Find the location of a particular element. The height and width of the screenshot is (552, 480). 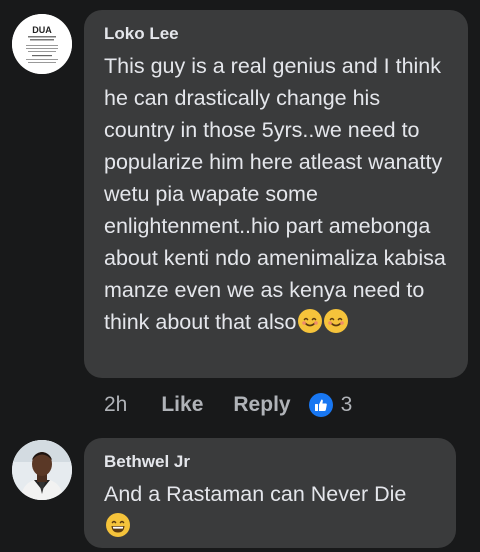

comment-timestamp: 2h is located at coordinates (115, 405).